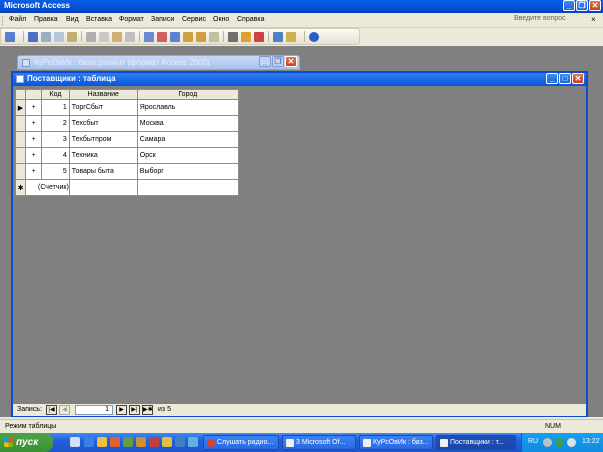  I want to click on close-document-icon: ×, so click(593, 19).